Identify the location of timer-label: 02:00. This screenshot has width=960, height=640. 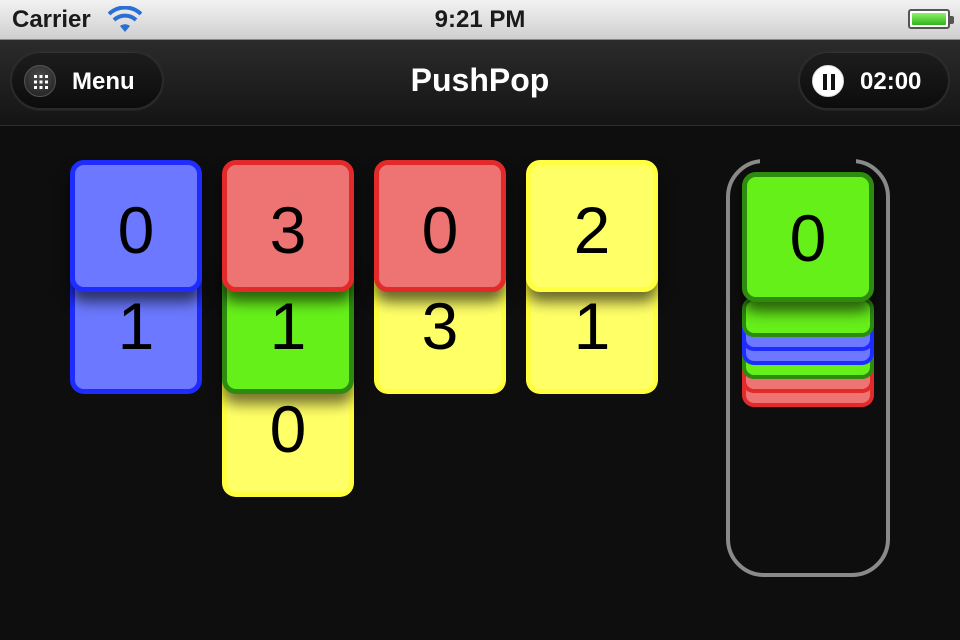
(891, 81).